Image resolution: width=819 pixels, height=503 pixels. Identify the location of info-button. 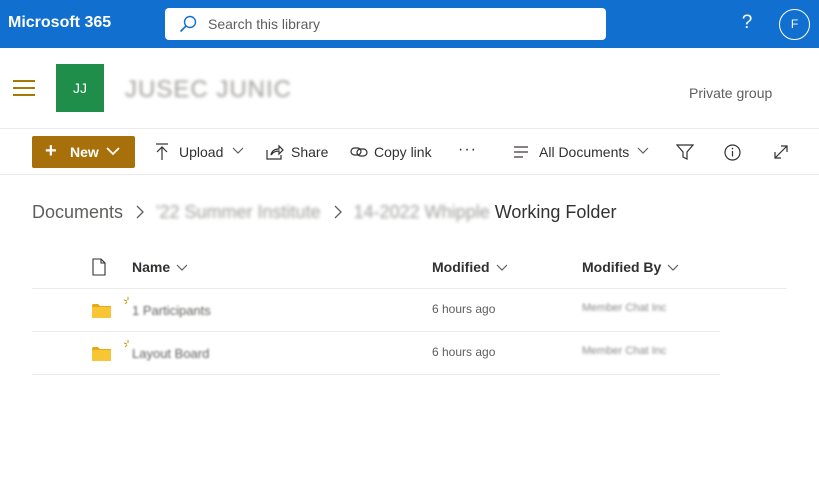
(733, 153).